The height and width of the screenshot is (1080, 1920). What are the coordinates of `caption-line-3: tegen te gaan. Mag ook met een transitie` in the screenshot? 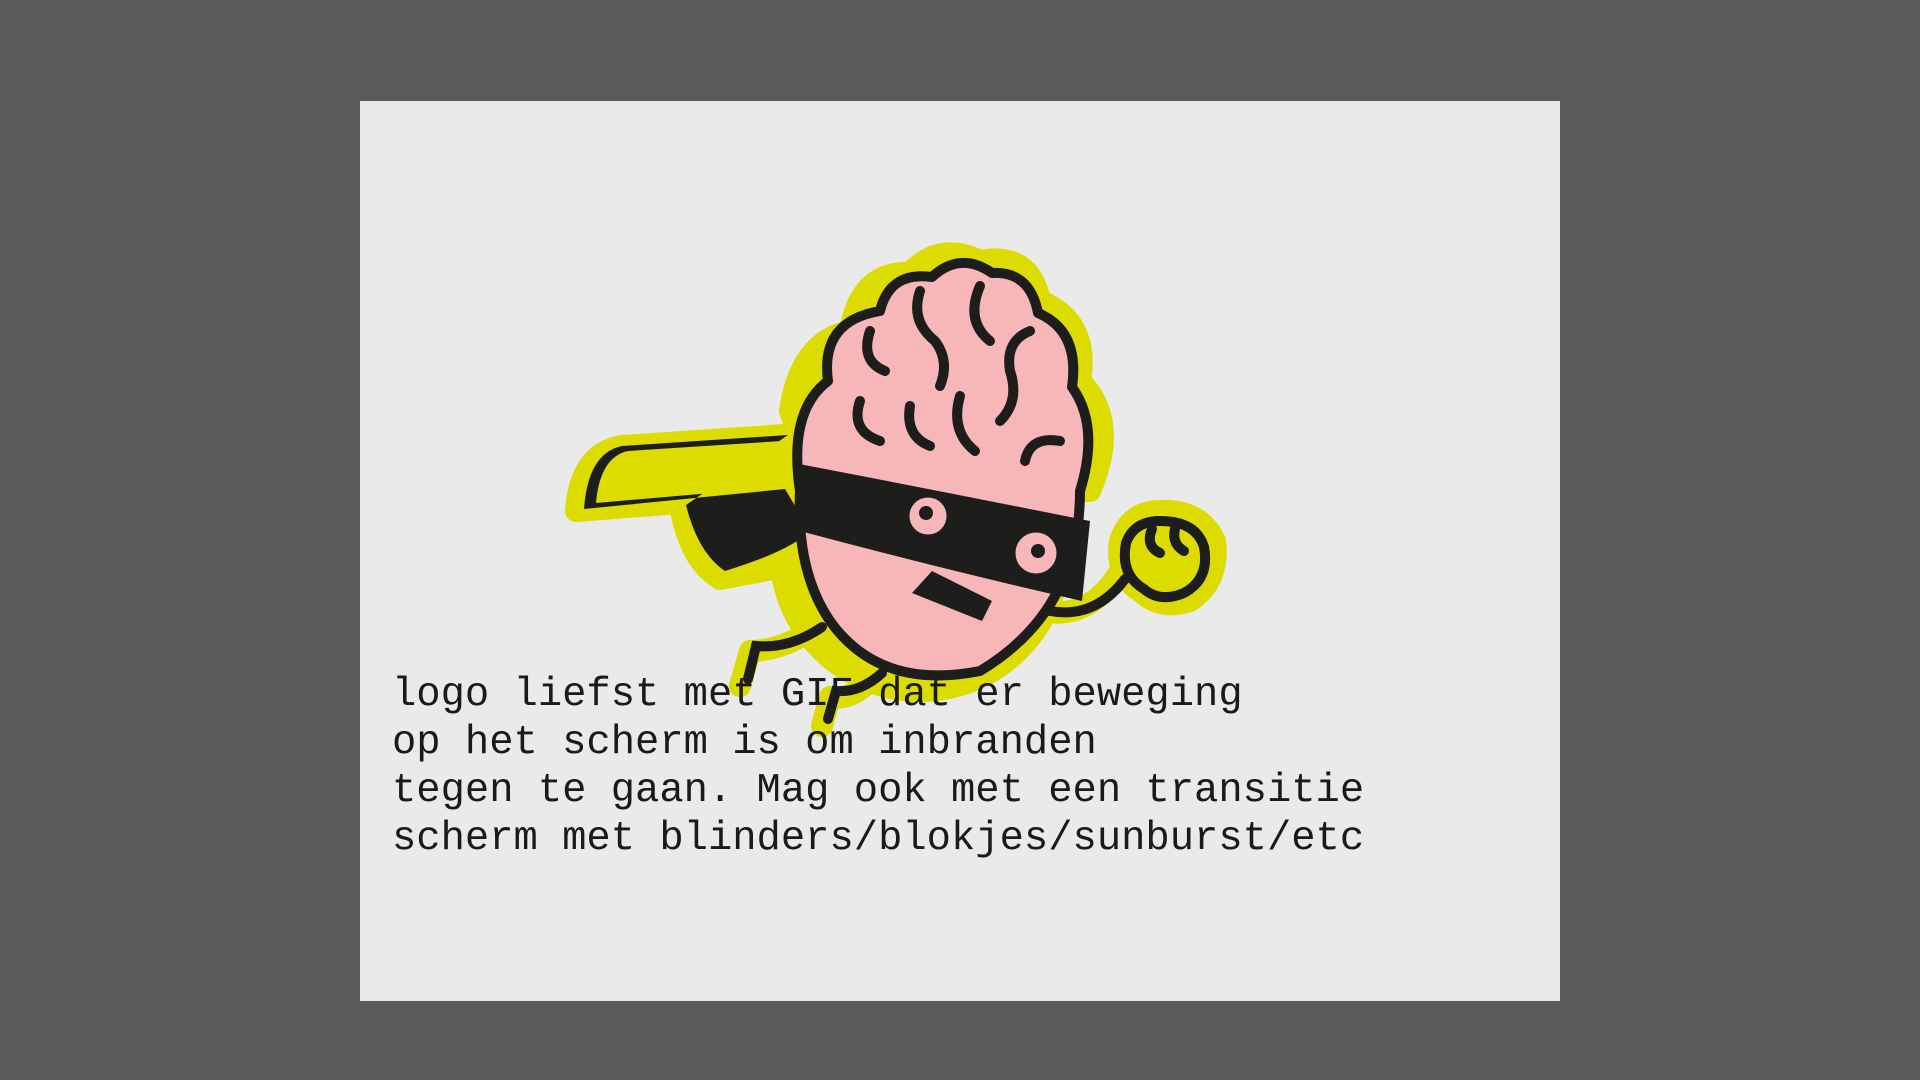 It's located at (878, 791).